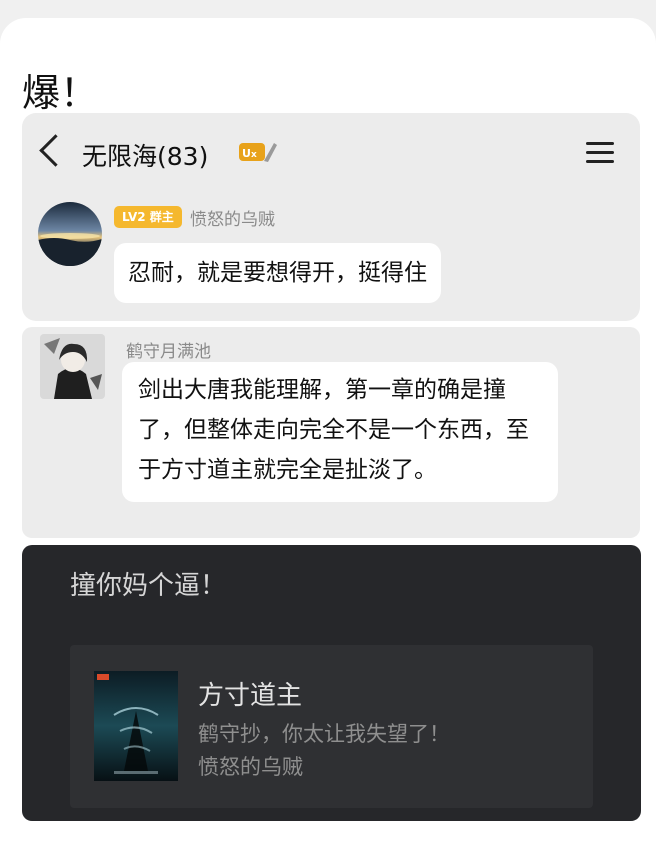 Image resolution: width=656 pixels, height=843 pixels. Describe the element at coordinates (148, 217) in the screenshot. I see `role-badge: LV2 群主` at that location.